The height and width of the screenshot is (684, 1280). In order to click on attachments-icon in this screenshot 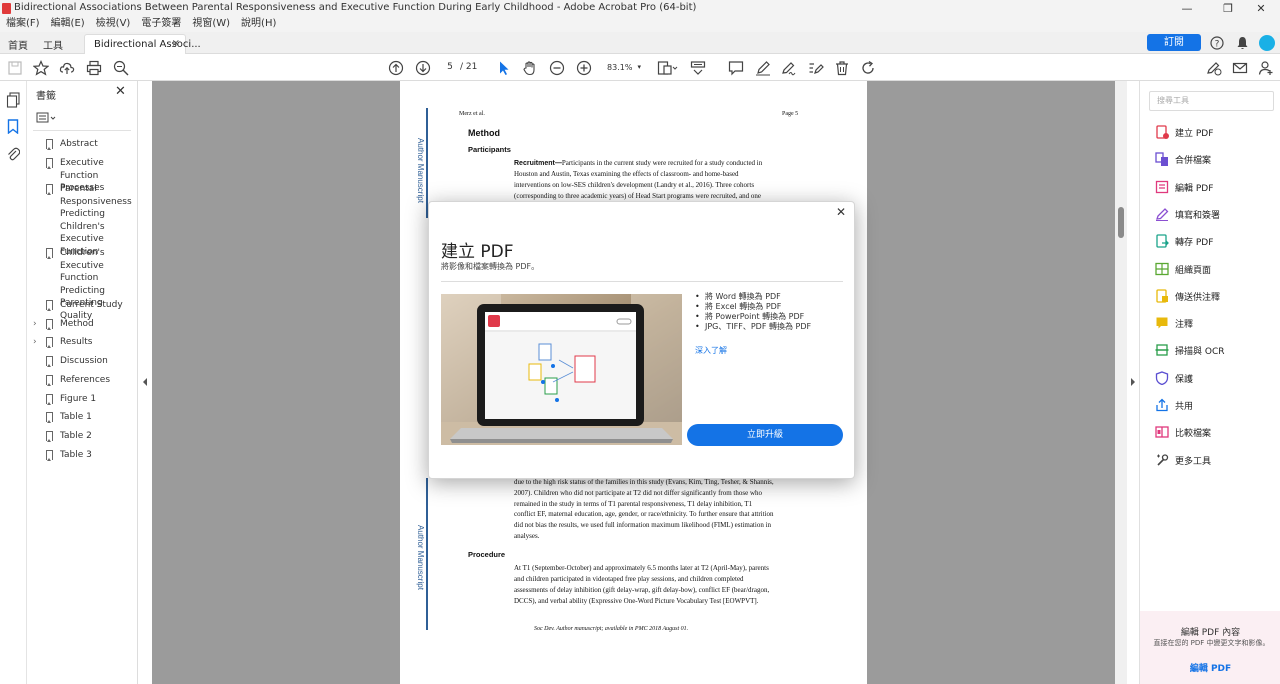, I will do `click(13, 154)`.